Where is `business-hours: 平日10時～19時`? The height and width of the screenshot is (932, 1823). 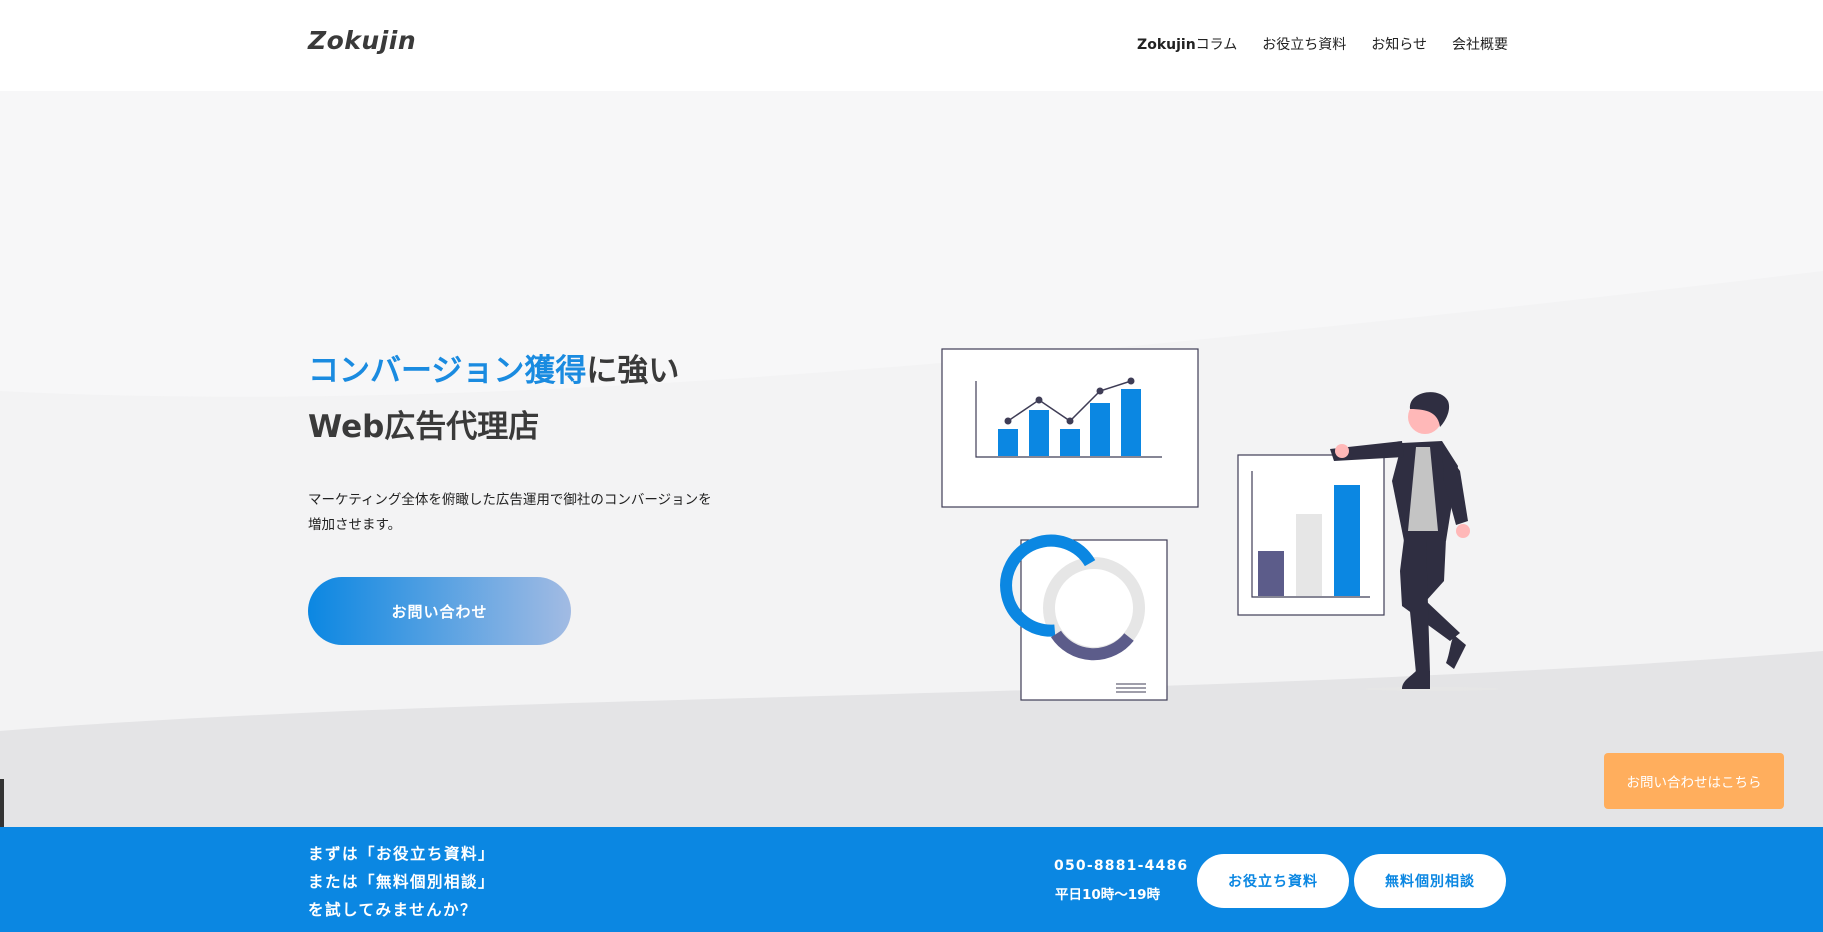
business-hours: 平日10時～19時 is located at coordinates (1108, 895).